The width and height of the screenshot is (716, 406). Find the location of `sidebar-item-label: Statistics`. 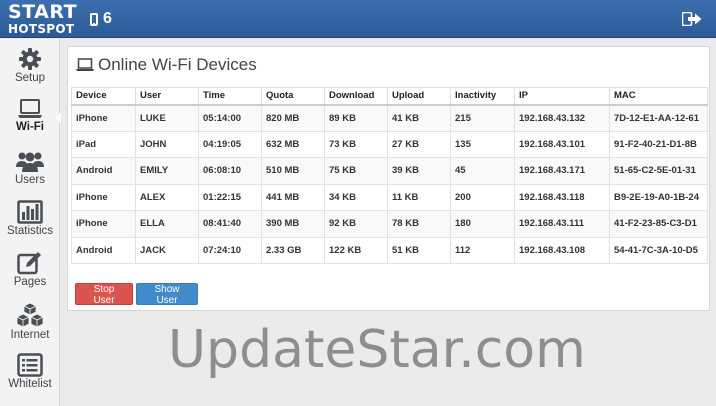

sidebar-item-label: Statistics is located at coordinates (29, 231).